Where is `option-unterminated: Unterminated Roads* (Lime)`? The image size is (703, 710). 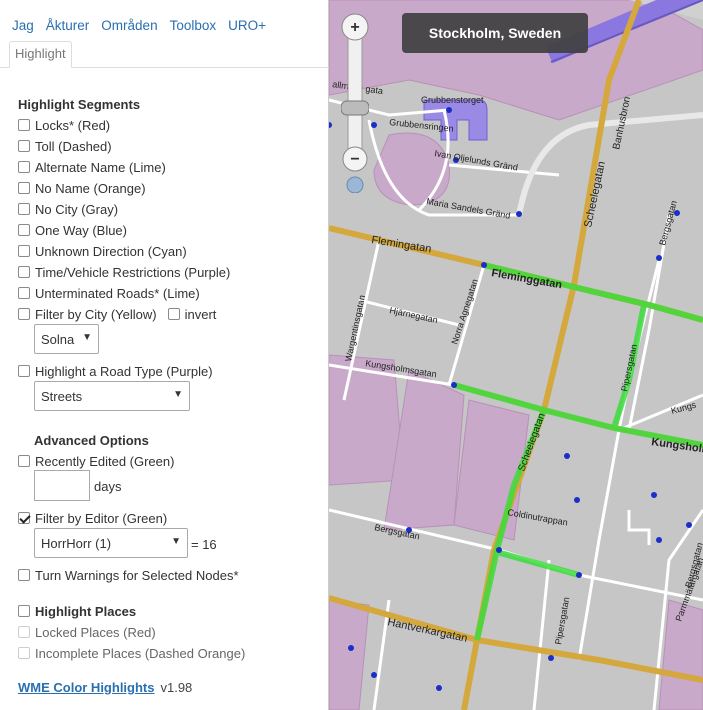
option-unterminated: Unterminated Roads* (Lime) is located at coordinates (109, 293).